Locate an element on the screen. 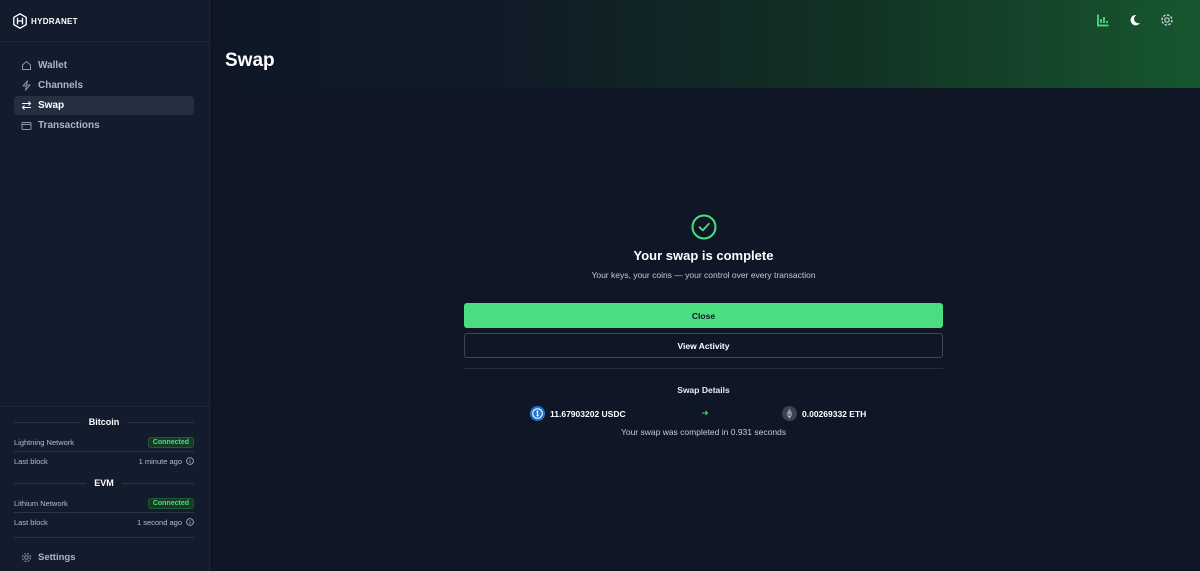 Image resolution: width=1200 pixels, height=571 pixels. check-circle-icon is located at coordinates (704, 227).